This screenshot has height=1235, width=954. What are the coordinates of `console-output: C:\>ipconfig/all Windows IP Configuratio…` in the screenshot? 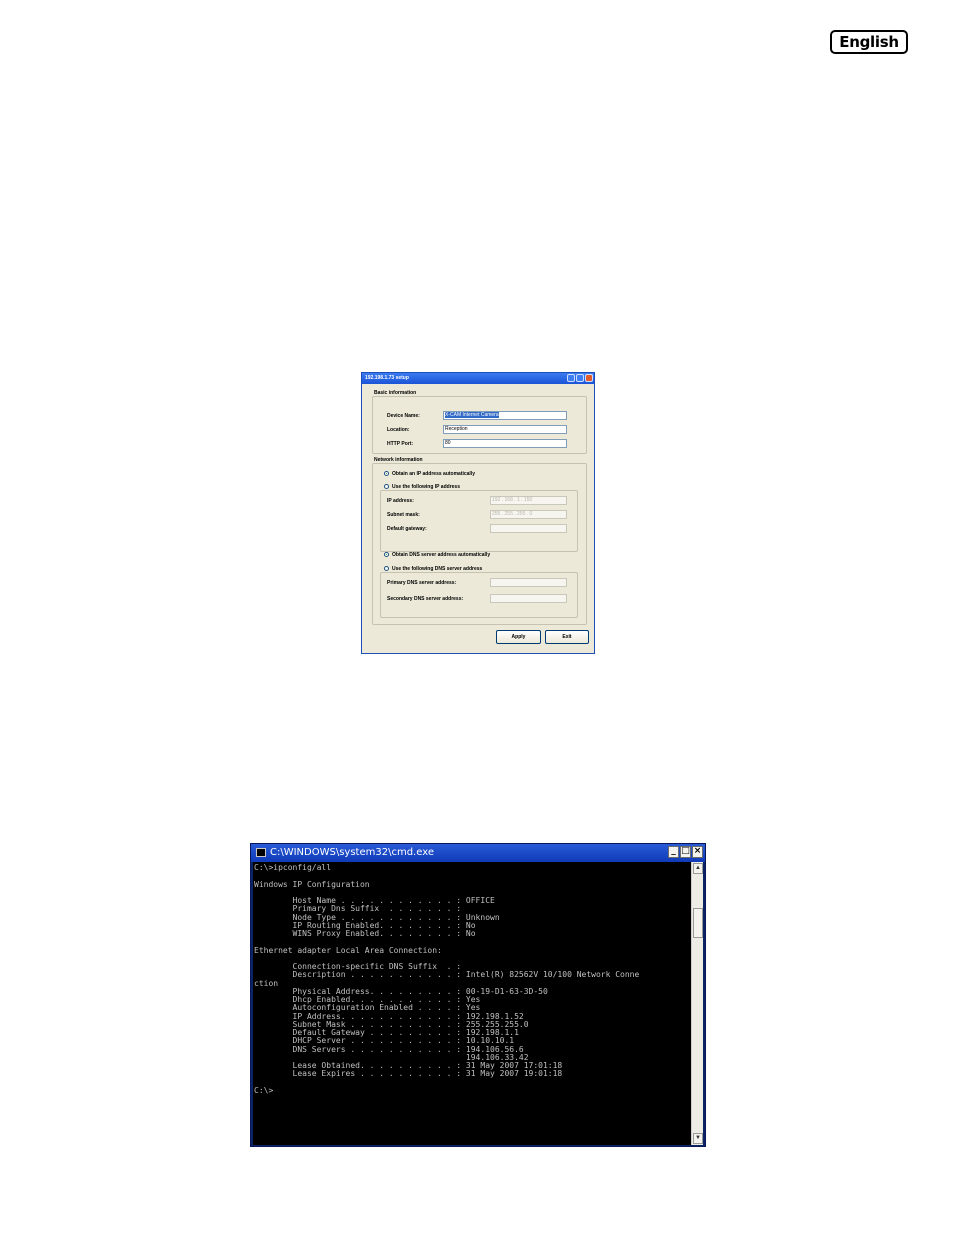 It's located at (472, 1003).